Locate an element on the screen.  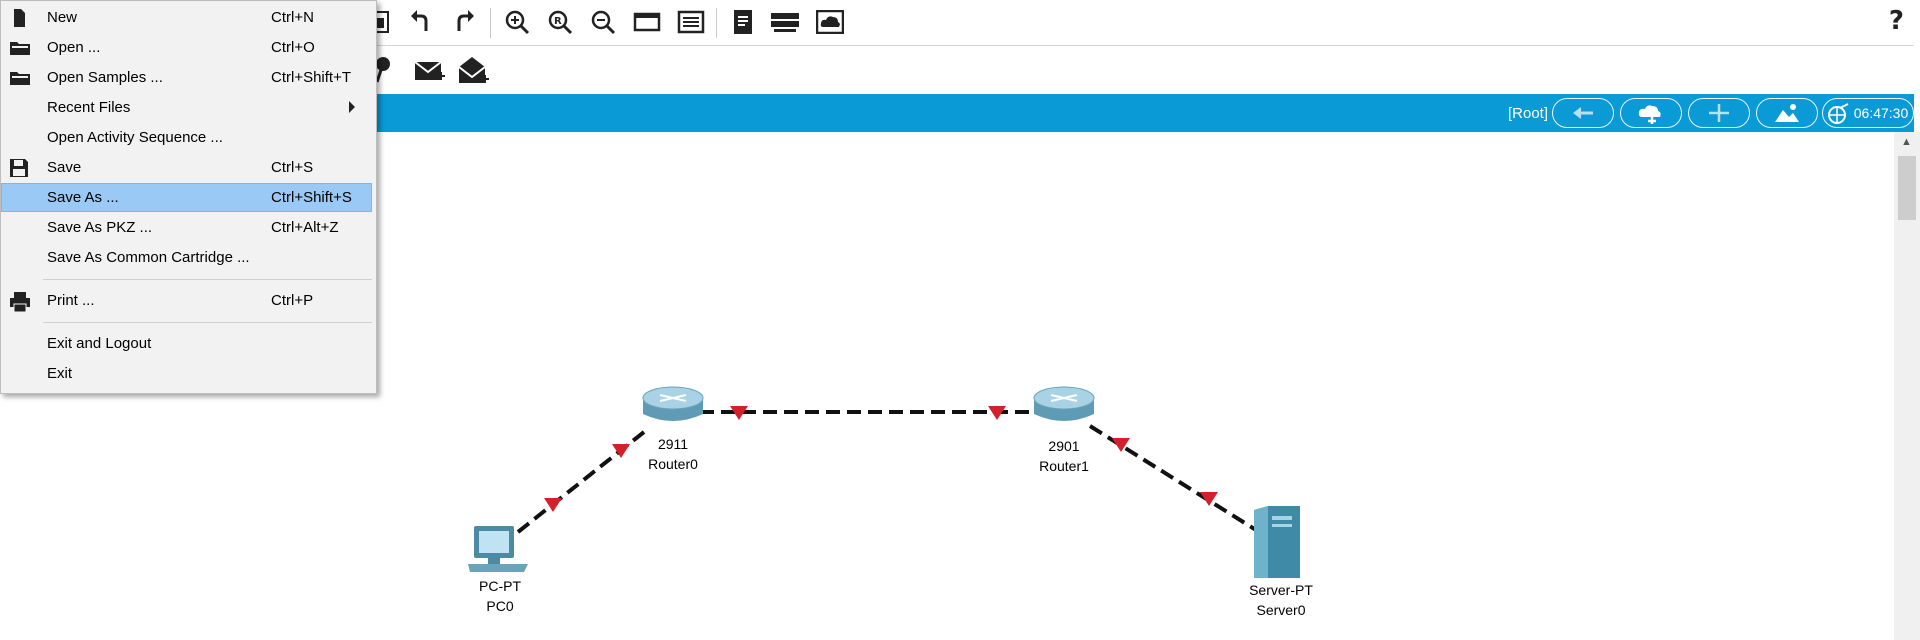
scroll-thumb is located at coordinates (1907, 188).